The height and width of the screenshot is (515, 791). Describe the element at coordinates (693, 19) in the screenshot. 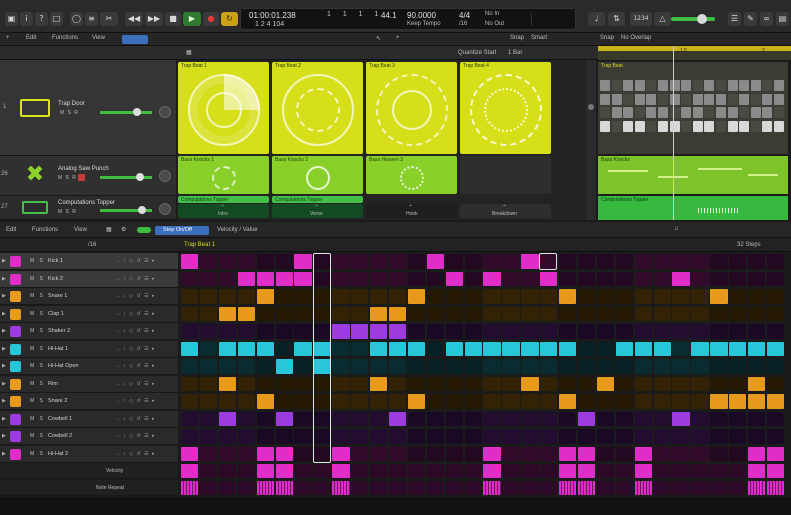

I see `master-volume-slider` at that location.